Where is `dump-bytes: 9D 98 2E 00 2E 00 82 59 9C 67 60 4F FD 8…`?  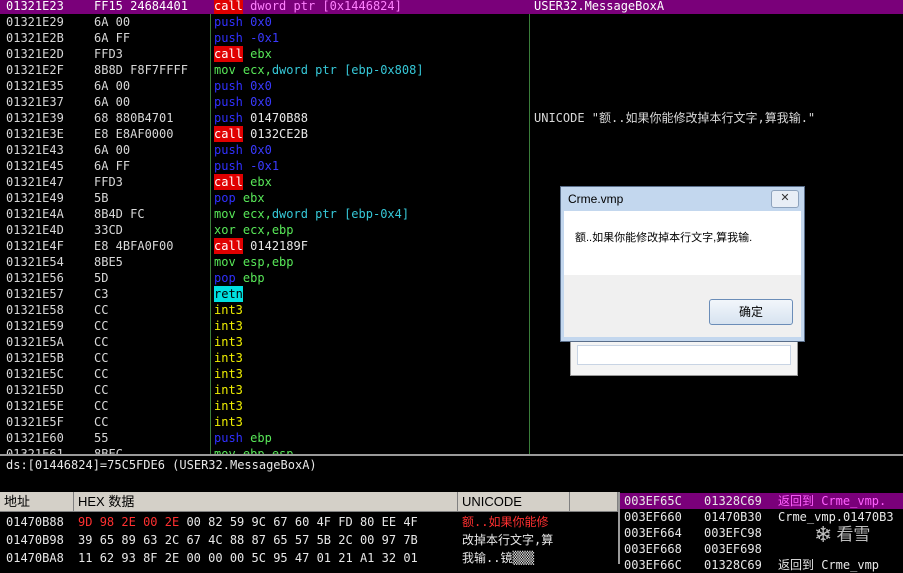 dump-bytes: 9D 98 2E 00 2E 00 82 59 9C 67 60 4F FD 8… is located at coordinates (248, 522).